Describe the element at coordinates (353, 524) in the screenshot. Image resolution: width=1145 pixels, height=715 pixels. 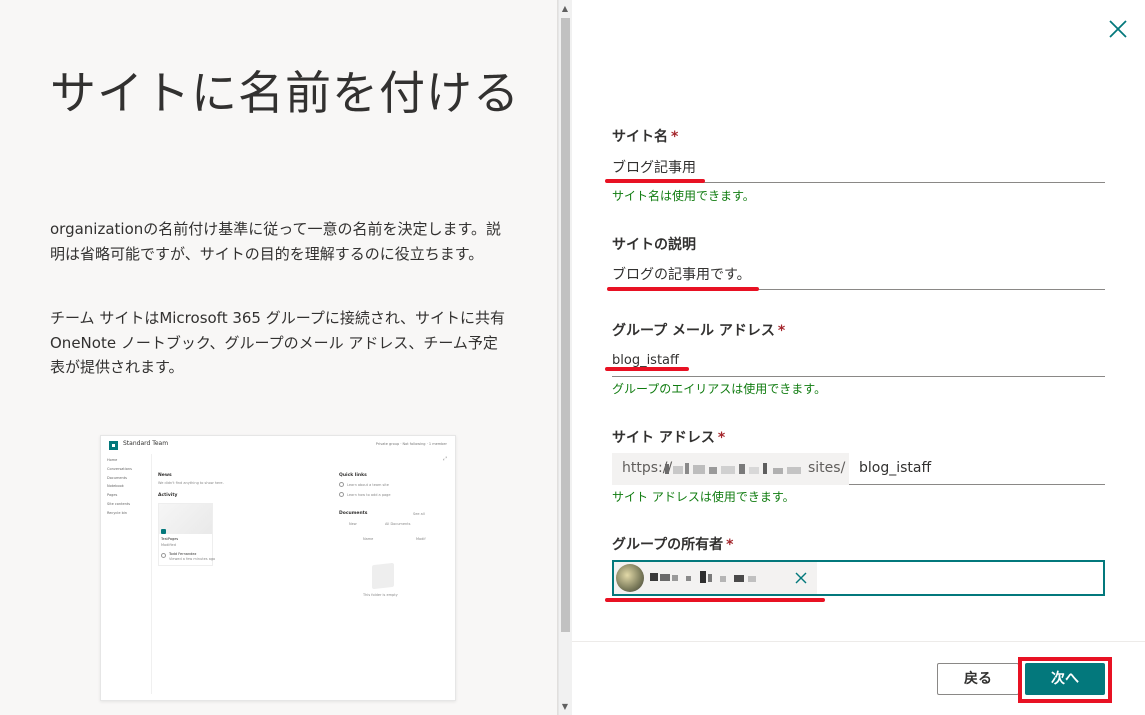
I see `preview-new-button: New` at that location.